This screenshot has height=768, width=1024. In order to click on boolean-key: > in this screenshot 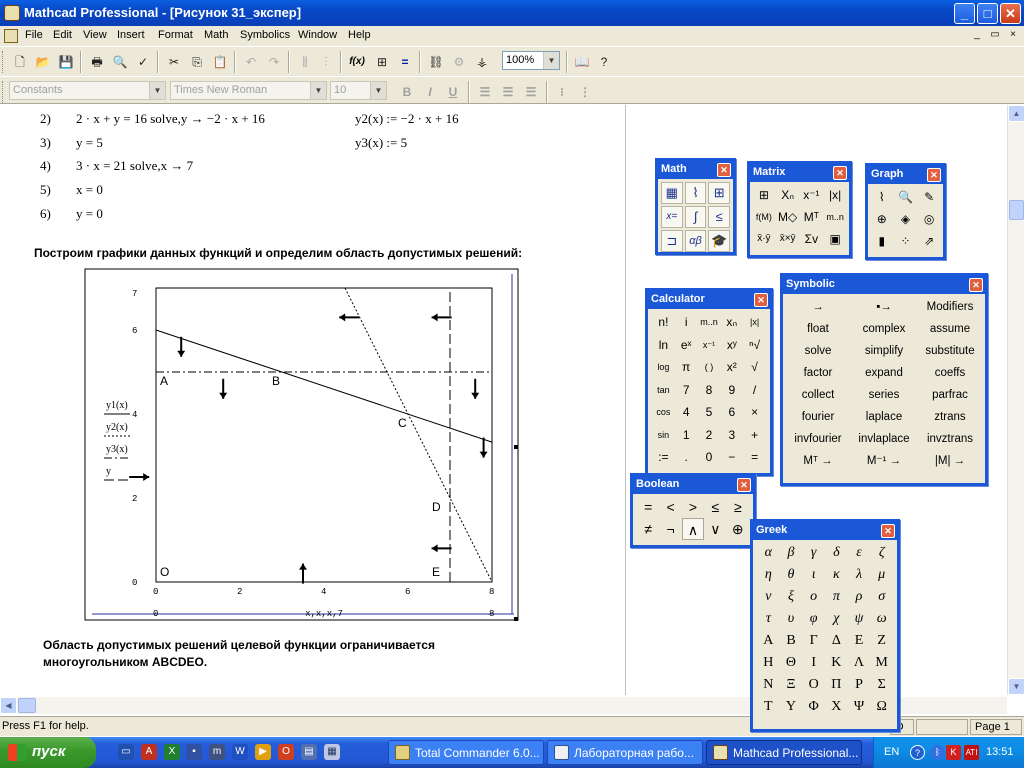, I will do `click(693, 507)`.